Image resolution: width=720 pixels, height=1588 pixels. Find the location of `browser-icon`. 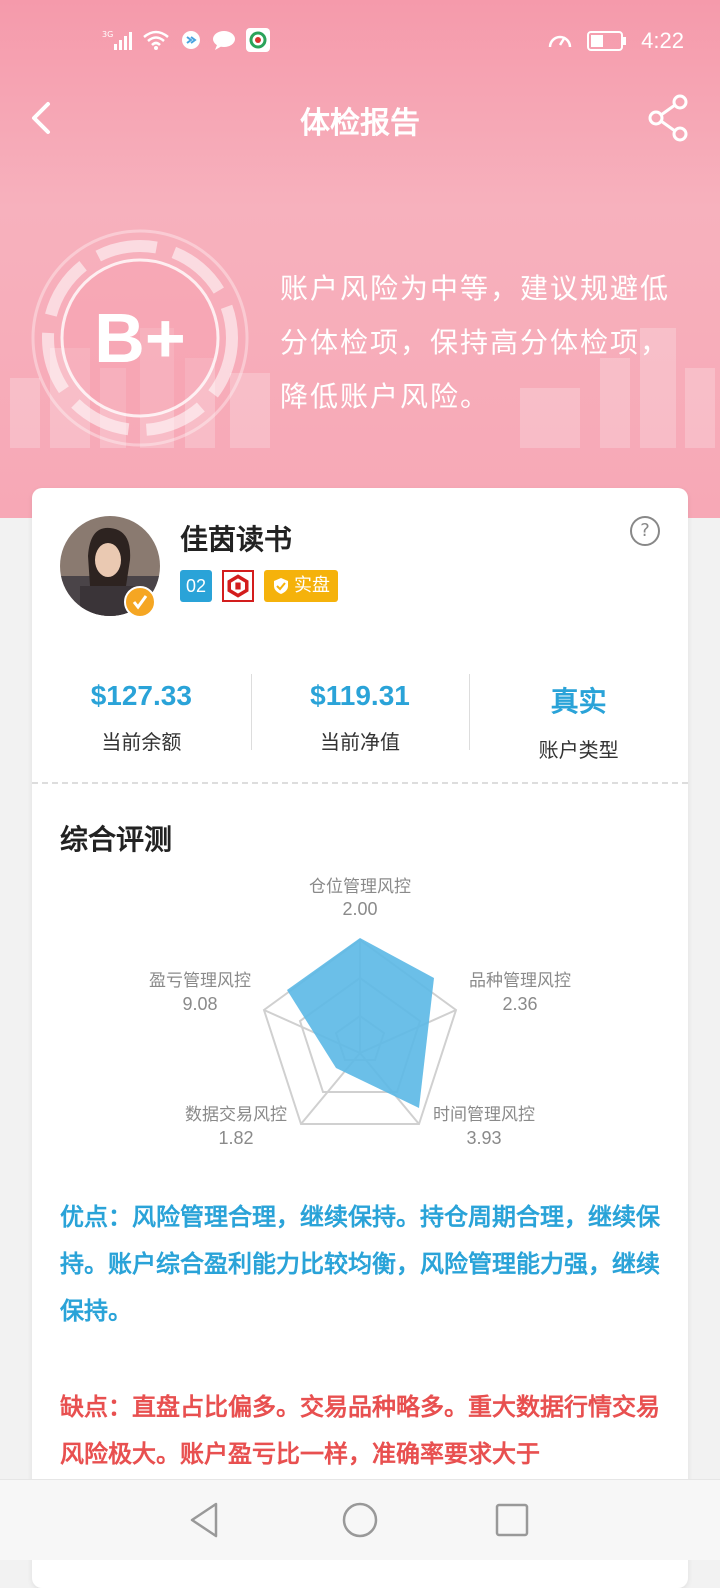

browser-icon is located at coordinates (258, 40).